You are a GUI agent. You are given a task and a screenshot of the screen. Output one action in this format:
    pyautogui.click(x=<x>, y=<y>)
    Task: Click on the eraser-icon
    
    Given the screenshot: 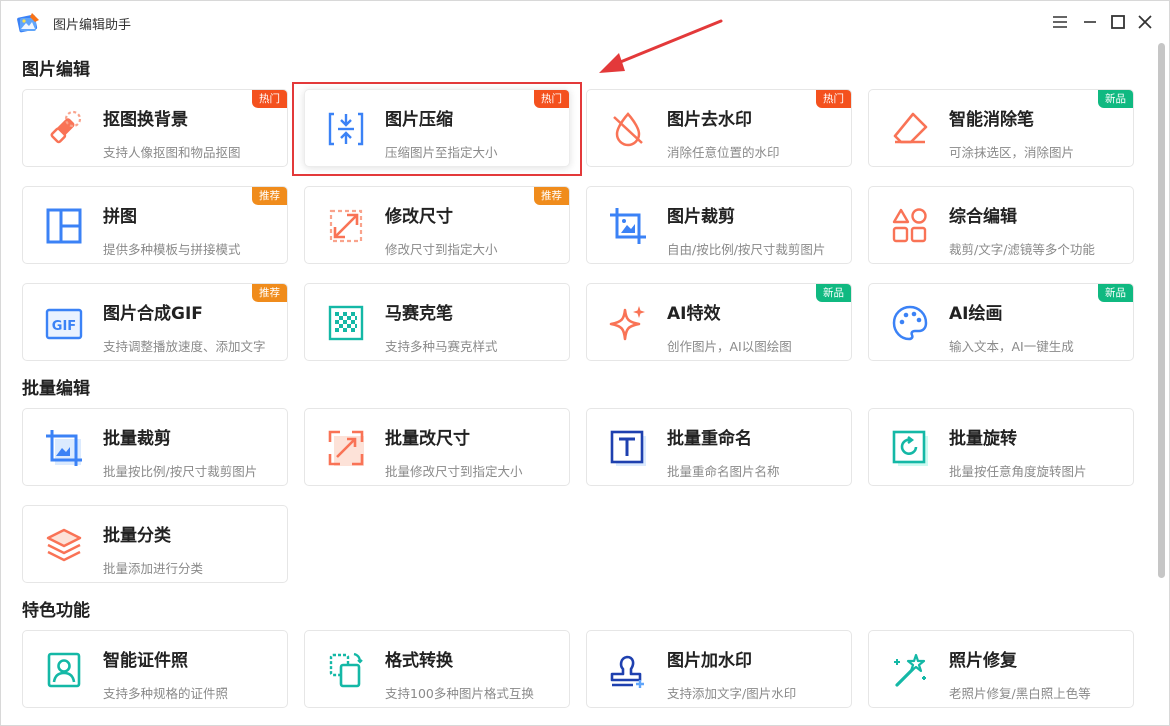 What is the action you would take?
    pyautogui.click(x=64, y=129)
    